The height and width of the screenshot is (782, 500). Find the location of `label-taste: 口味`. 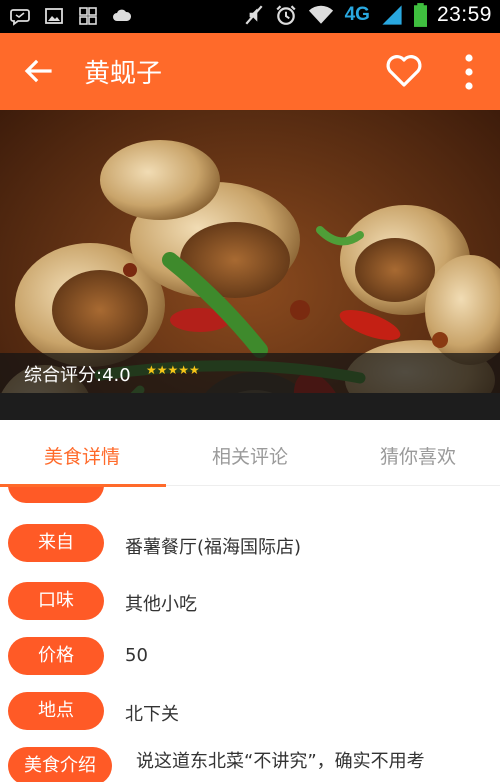

label-taste: 口味 is located at coordinates (56, 601).